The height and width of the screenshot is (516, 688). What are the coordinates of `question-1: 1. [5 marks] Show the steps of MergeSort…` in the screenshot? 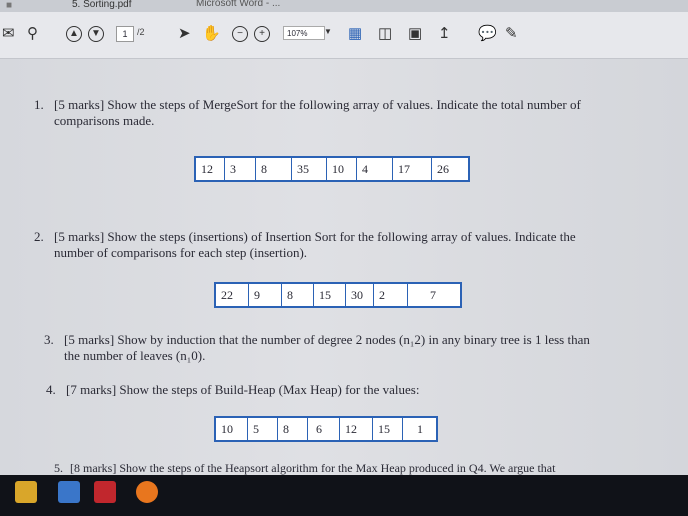 It's located at (359, 114).